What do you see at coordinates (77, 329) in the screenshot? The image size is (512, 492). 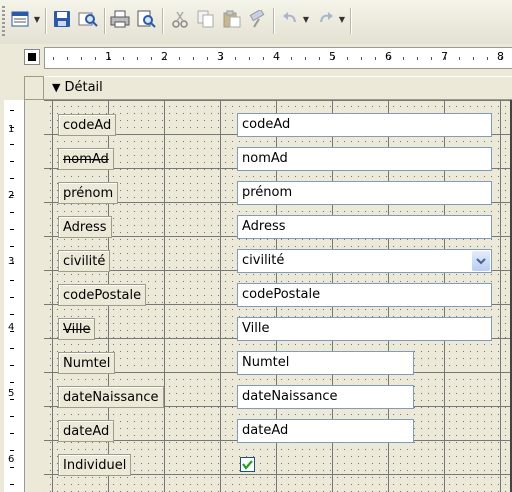 I see `field-label: Ville` at bounding box center [77, 329].